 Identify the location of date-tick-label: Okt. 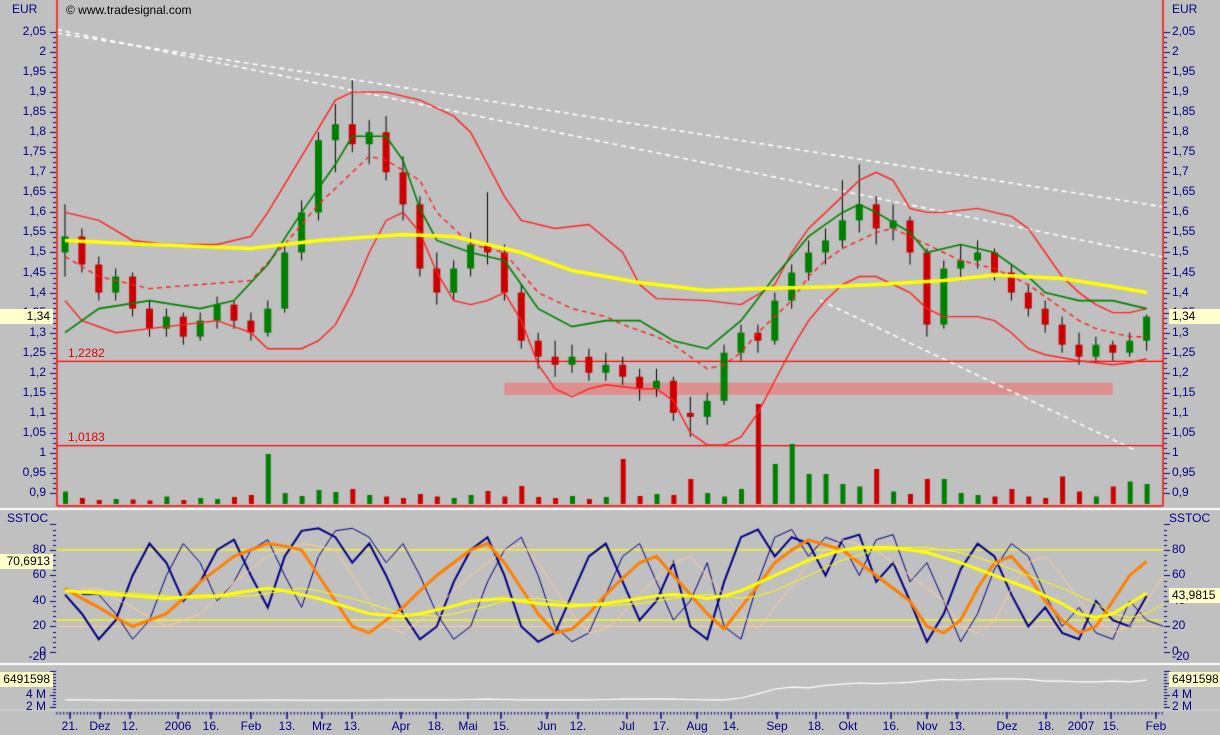
(848, 726).